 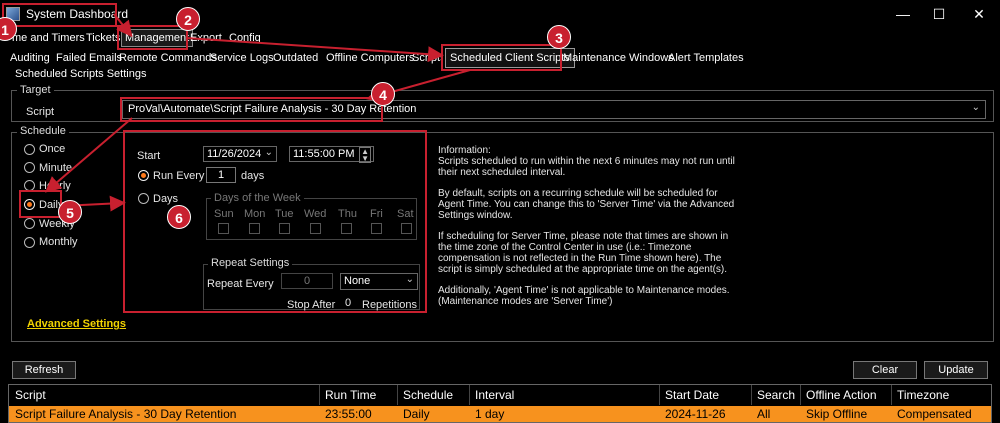 I want to click on step-badge-2: 2, so click(x=188, y=19).